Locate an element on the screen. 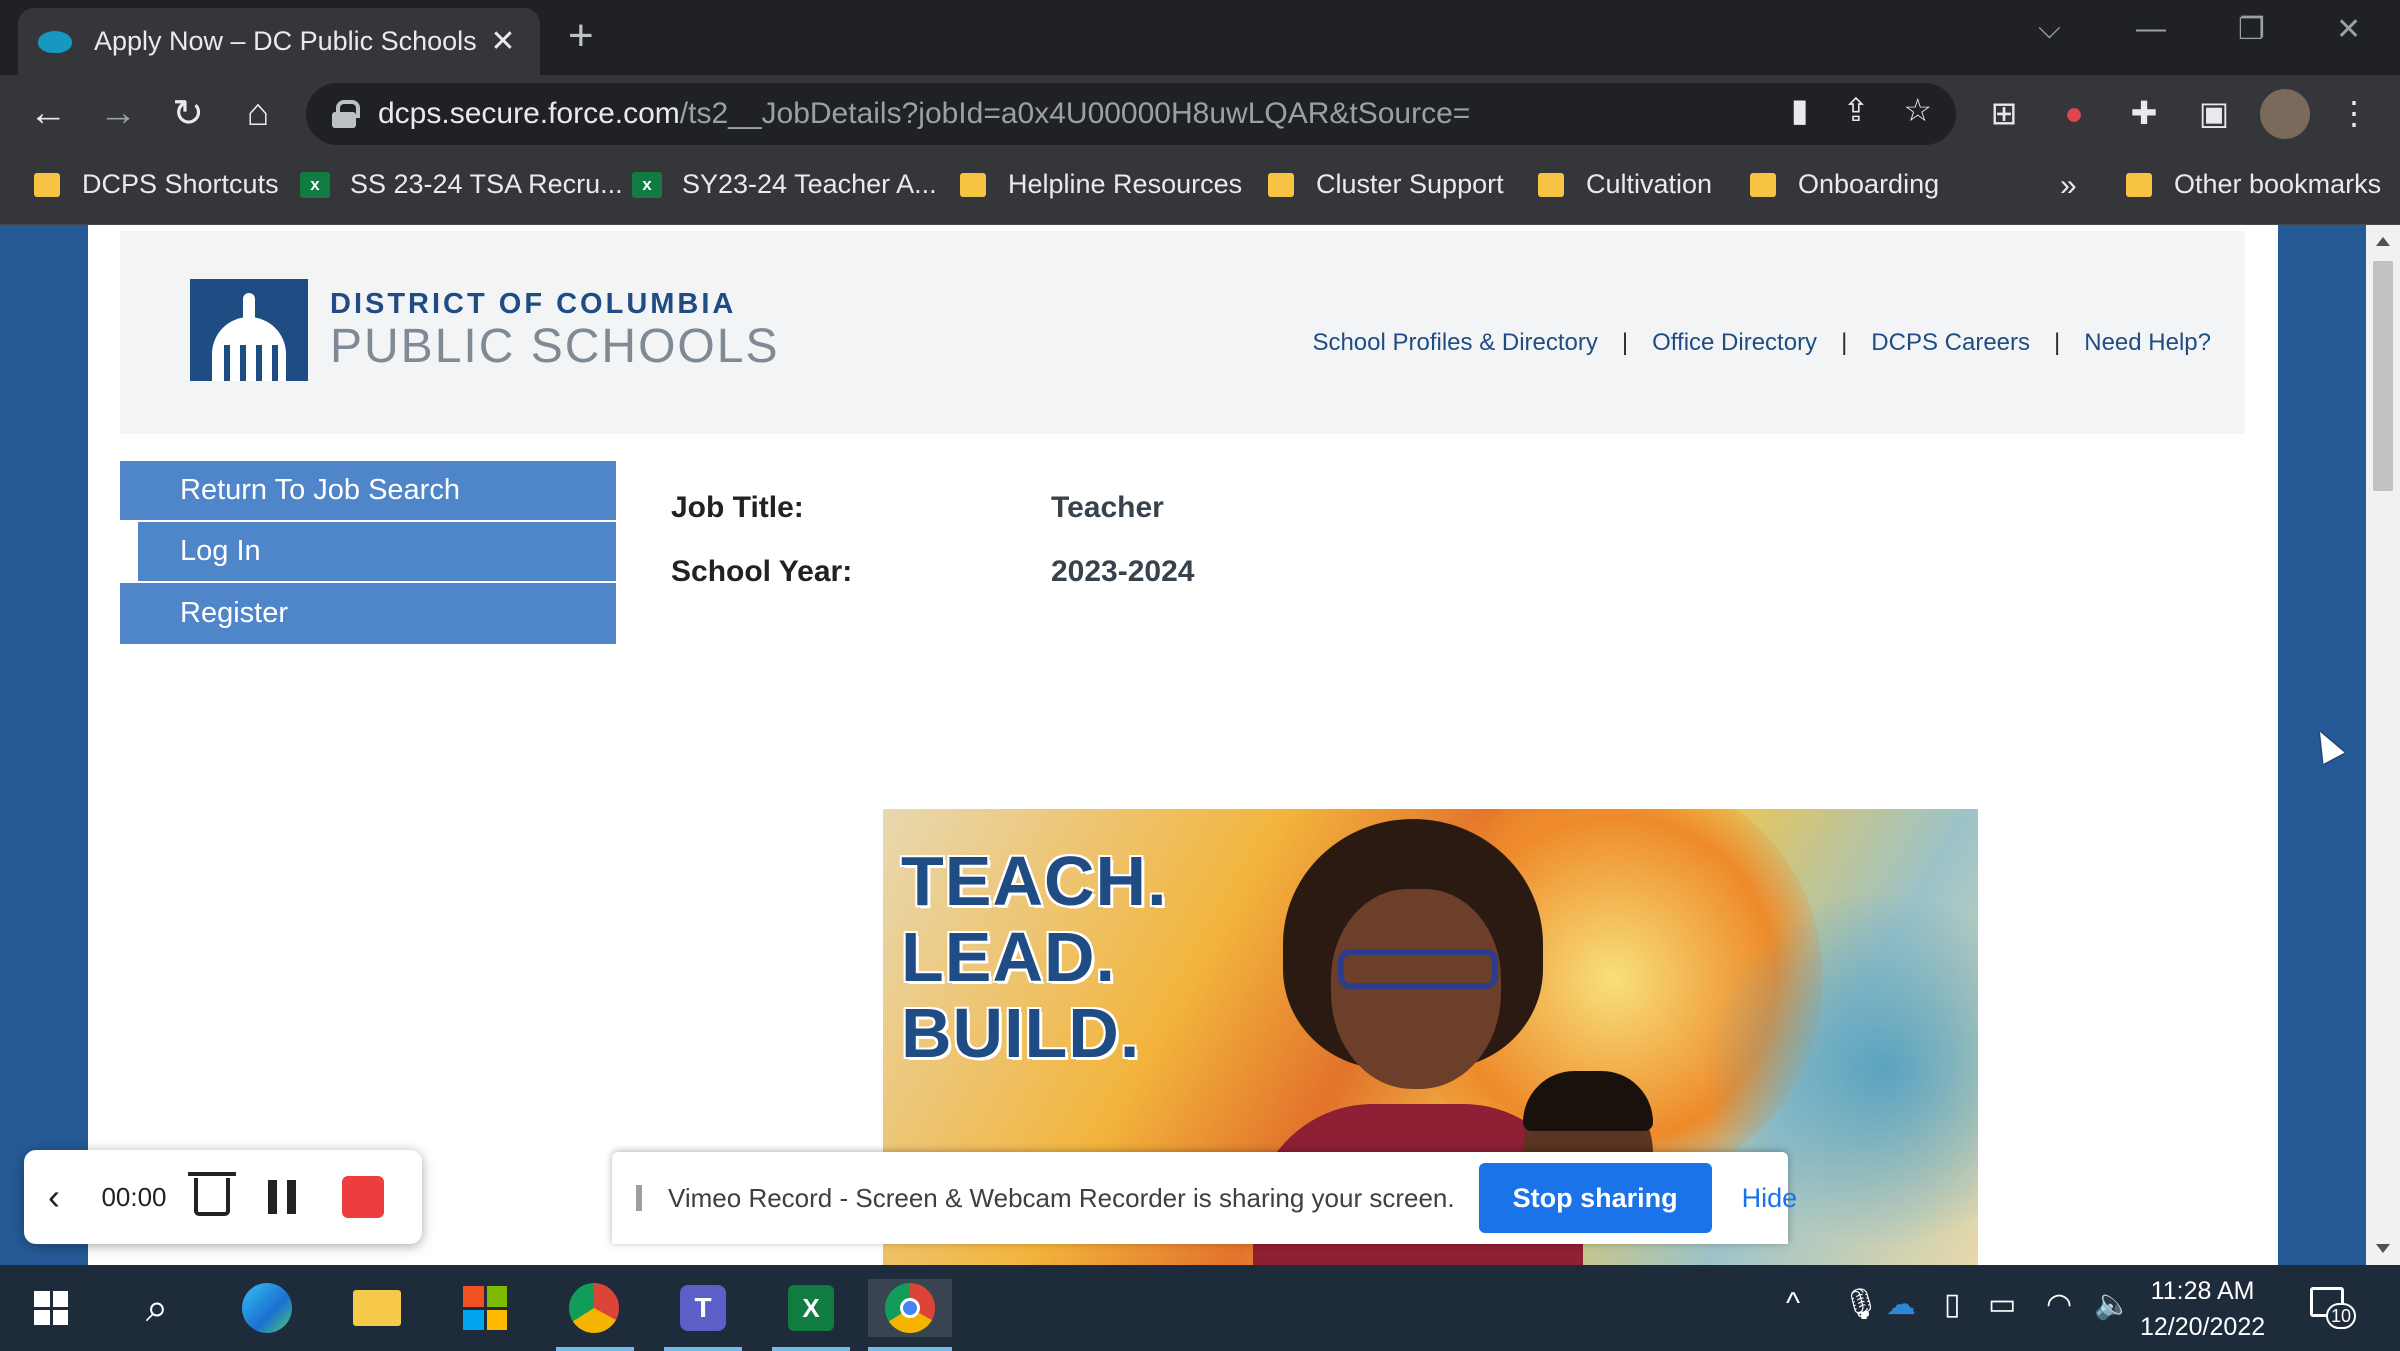  bookmark-dcps-shortcuts: DCPS Shortcuts is located at coordinates (156, 184).